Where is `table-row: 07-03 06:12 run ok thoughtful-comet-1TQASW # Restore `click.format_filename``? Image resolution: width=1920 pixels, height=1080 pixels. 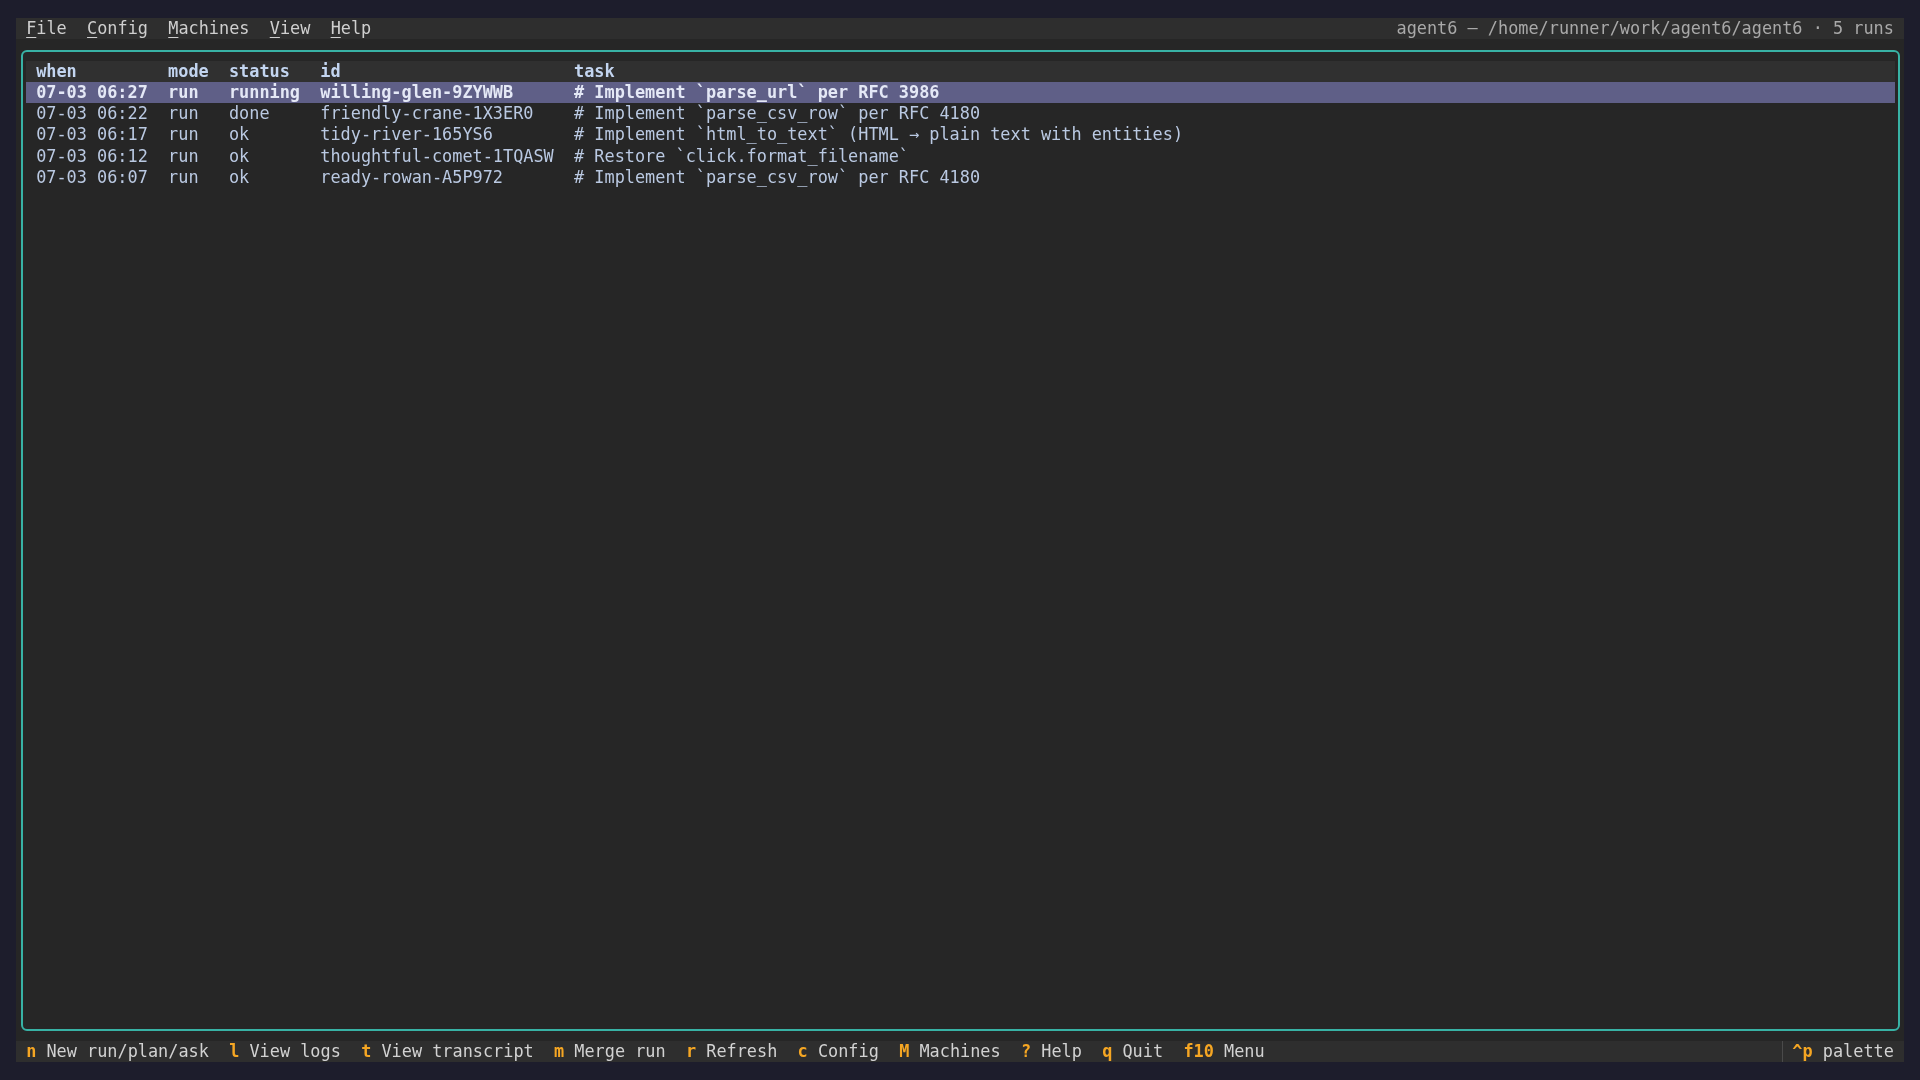
table-row: 07-03 06:12 run ok thoughtful-comet-1TQASW # Restore `click.format_filename` is located at coordinates (960, 156).